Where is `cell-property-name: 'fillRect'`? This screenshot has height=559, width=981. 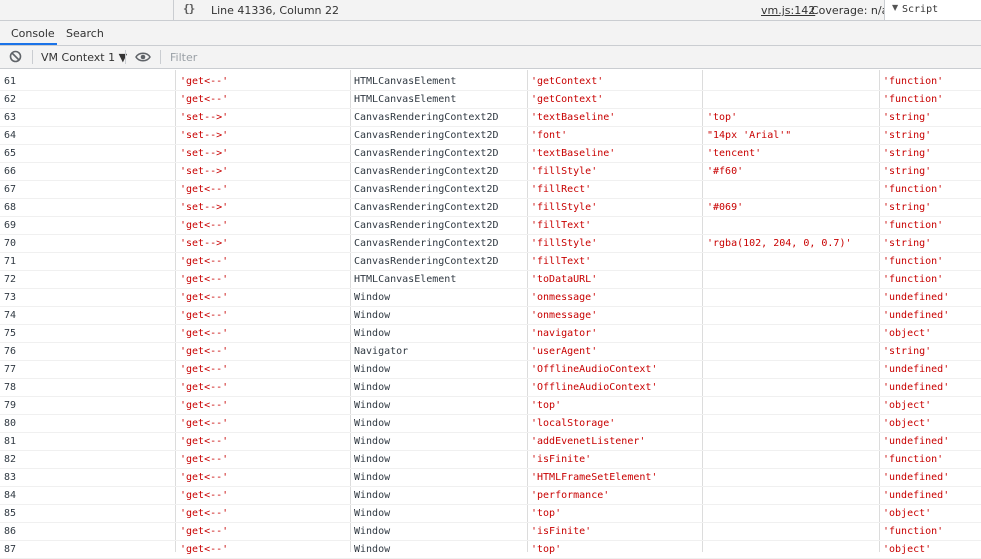 cell-property-name: 'fillRect' is located at coordinates (561, 189).